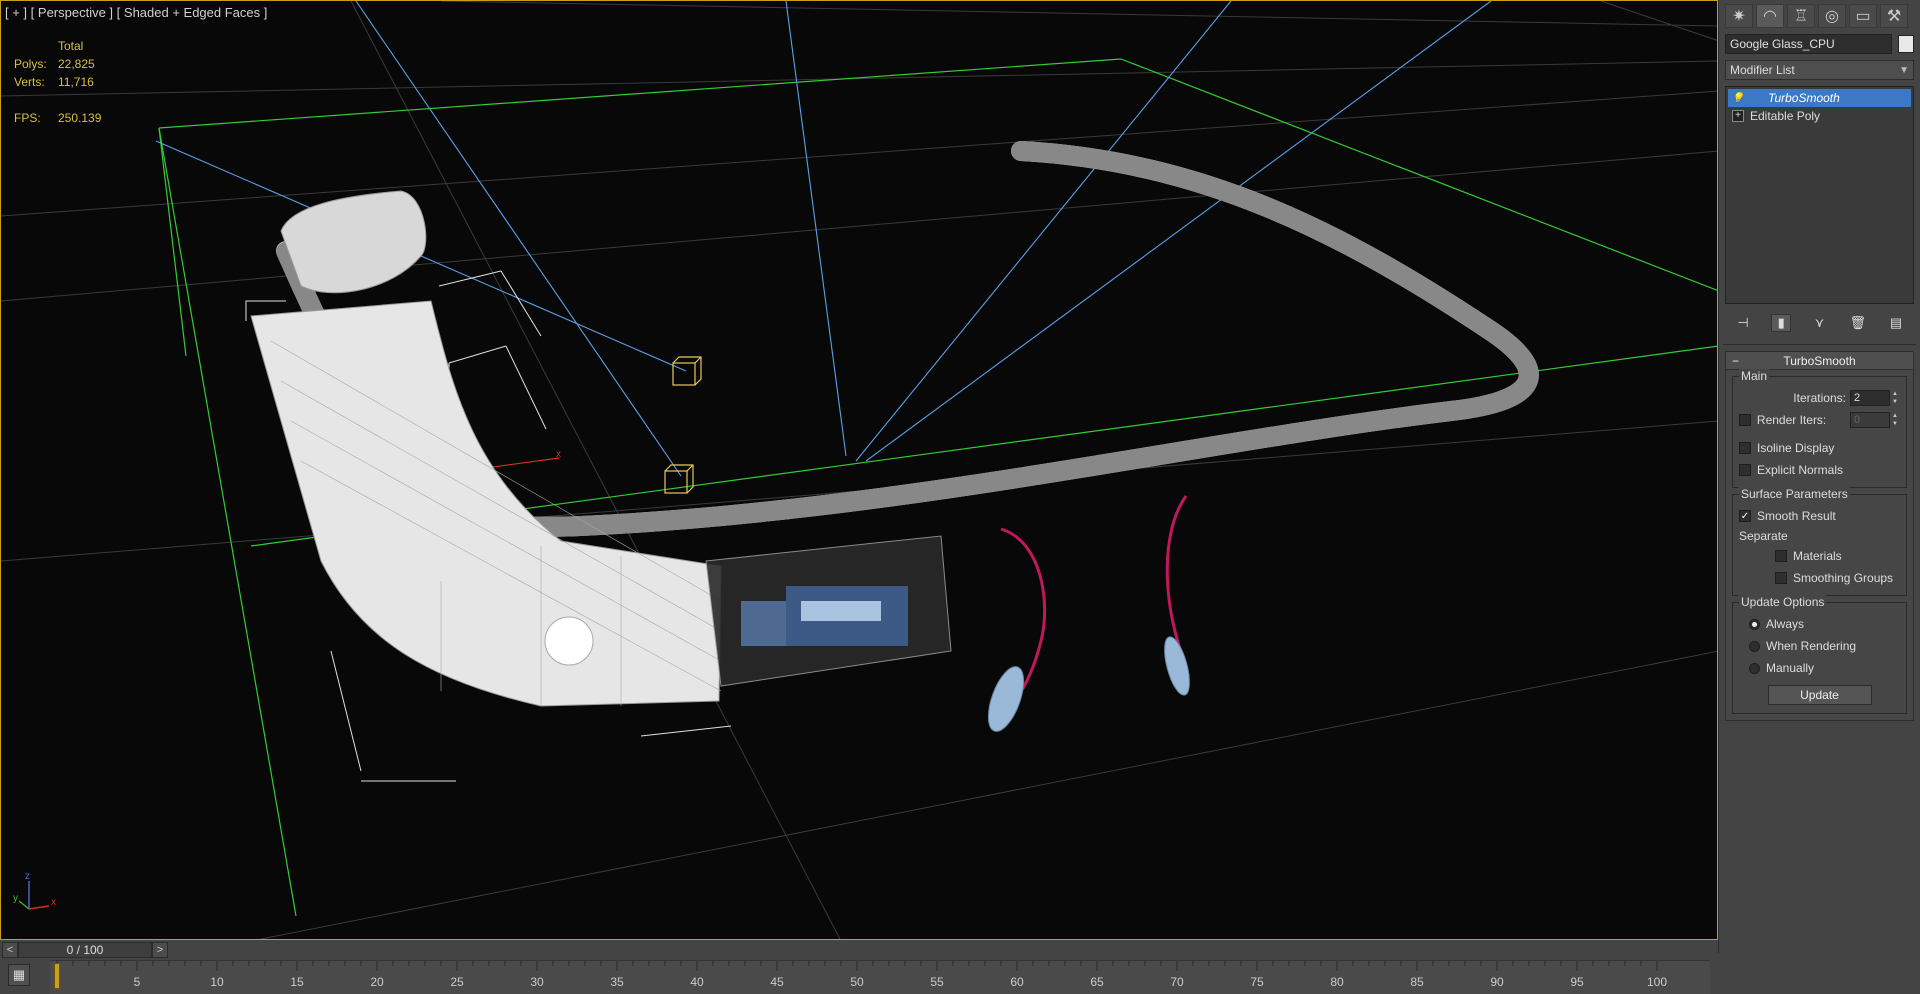 This screenshot has width=1920, height=994. I want to click on iterations-spinner: ▲▼, so click(1875, 398).